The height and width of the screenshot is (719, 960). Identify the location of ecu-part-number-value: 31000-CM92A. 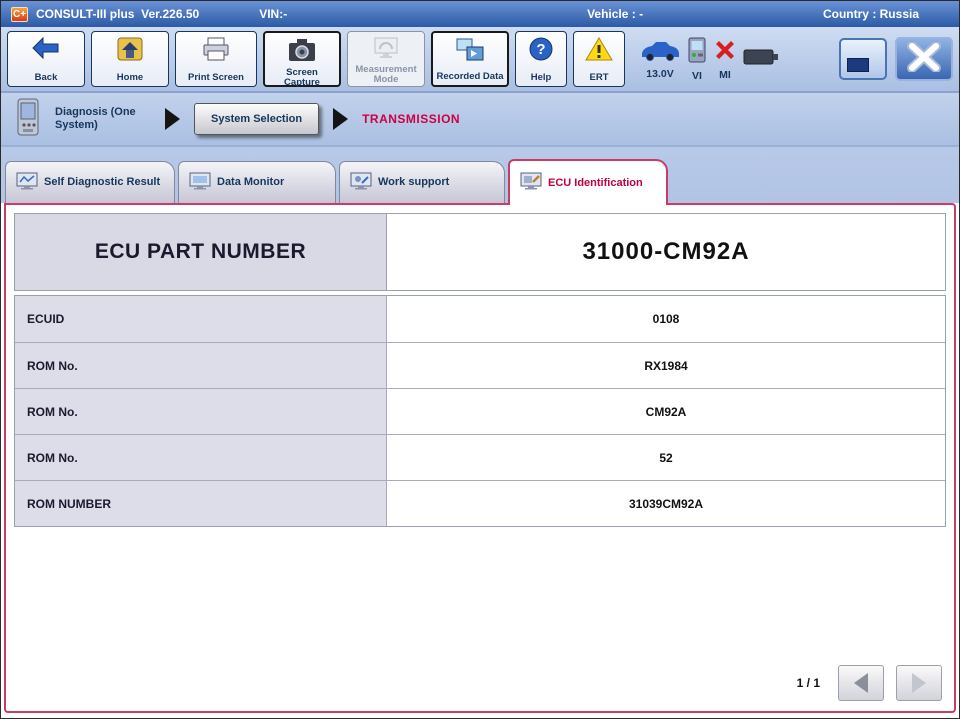
(666, 251).